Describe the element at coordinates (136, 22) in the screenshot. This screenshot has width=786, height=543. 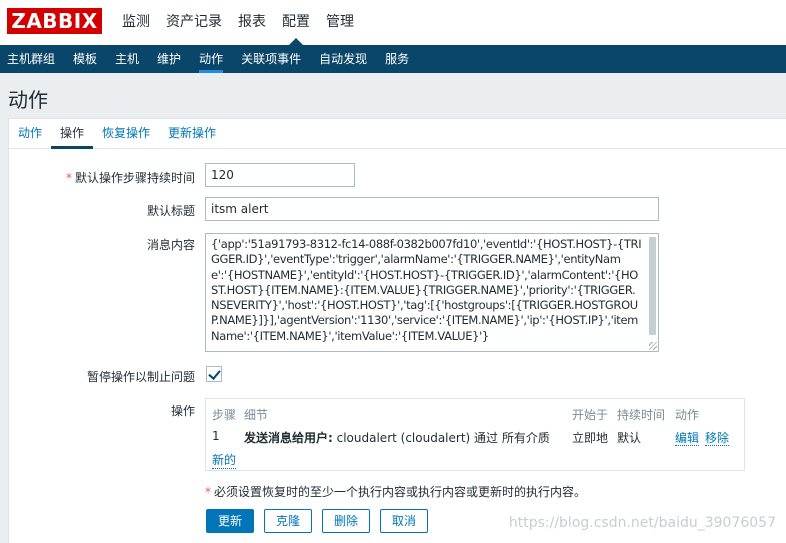
I see `menu-monitoring: 监测` at that location.